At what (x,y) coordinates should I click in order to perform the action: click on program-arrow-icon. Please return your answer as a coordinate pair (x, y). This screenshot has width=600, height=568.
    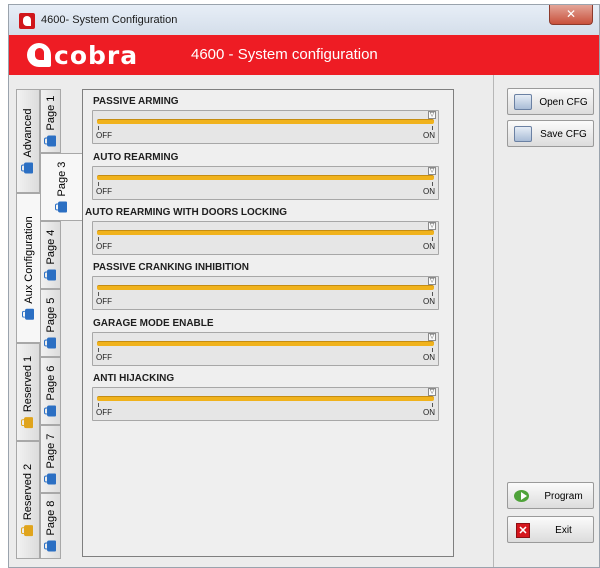
    Looking at the image, I should click on (523, 496).